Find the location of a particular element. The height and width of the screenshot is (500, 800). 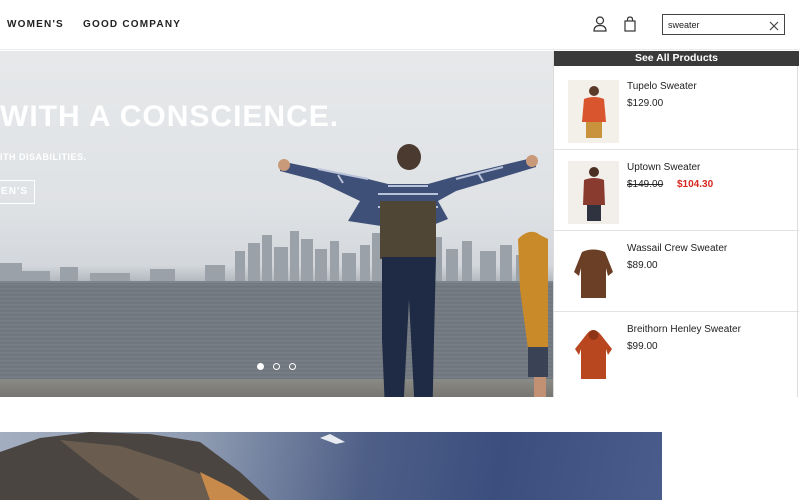

mountain-image is located at coordinates (172, 466).